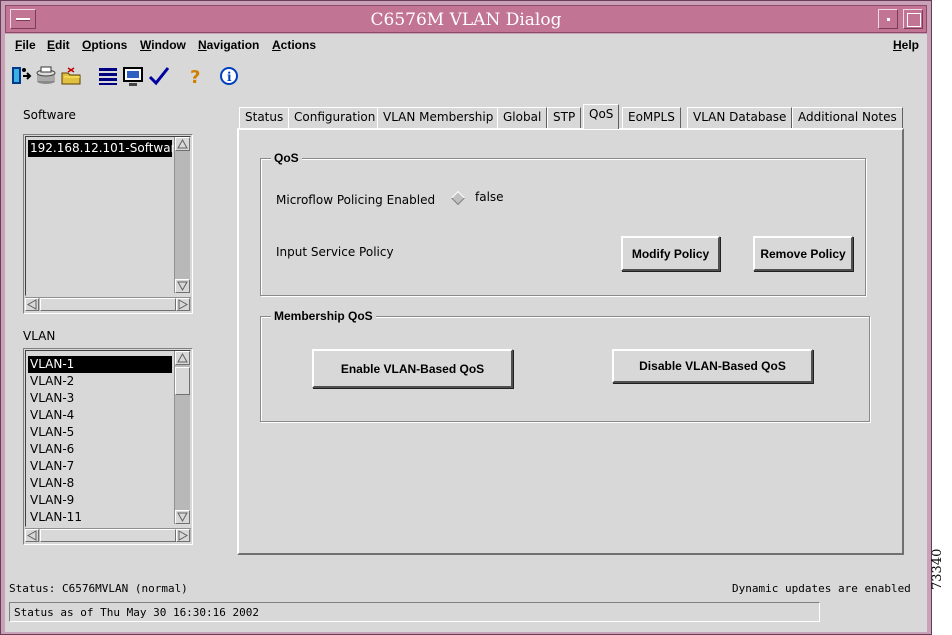 This screenshot has height=635, width=952. Describe the element at coordinates (906, 45) in the screenshot. I see `menu-help: Help` at that location.